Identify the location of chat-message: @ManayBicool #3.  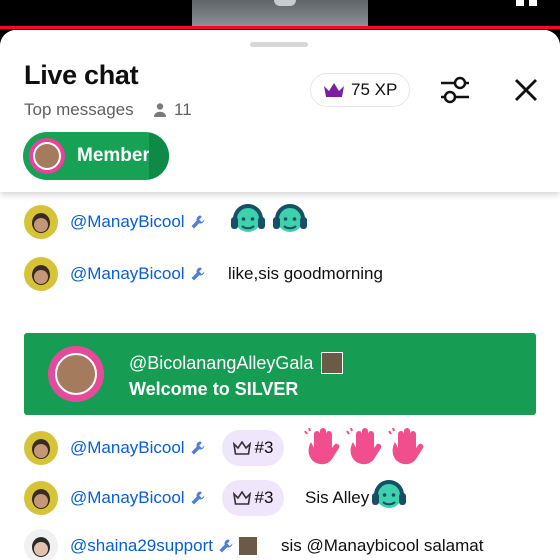
(280, 448).